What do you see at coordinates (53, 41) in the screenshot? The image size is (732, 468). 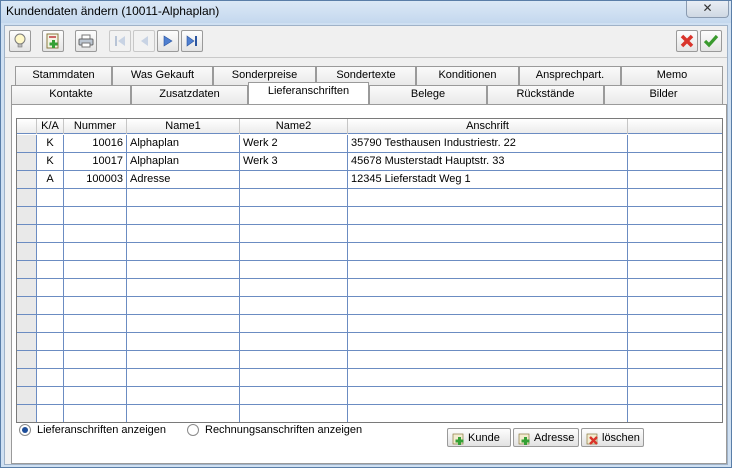 I see `new-record-button` at bounding box center [53, 41].